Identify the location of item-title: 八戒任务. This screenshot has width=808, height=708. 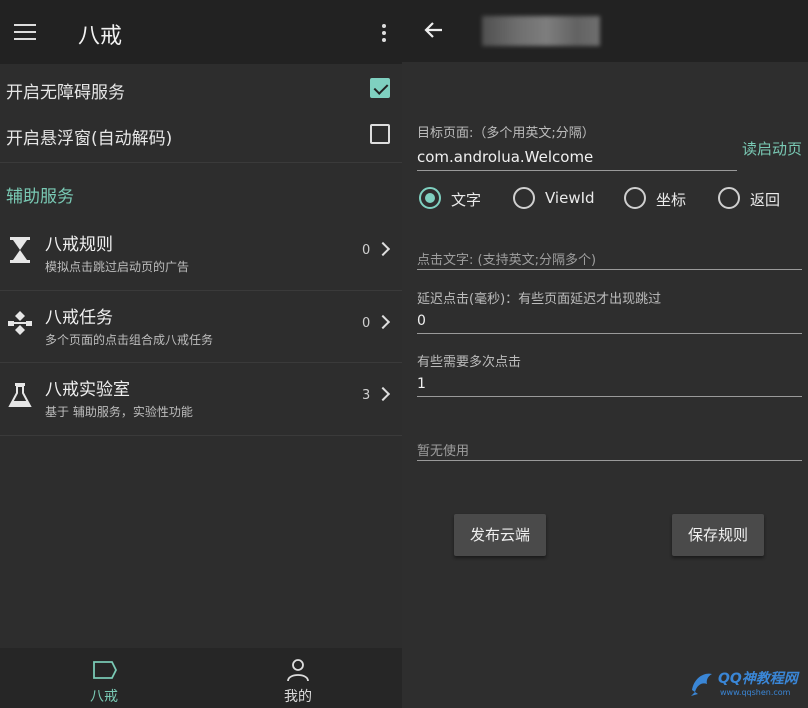
(79, 318).